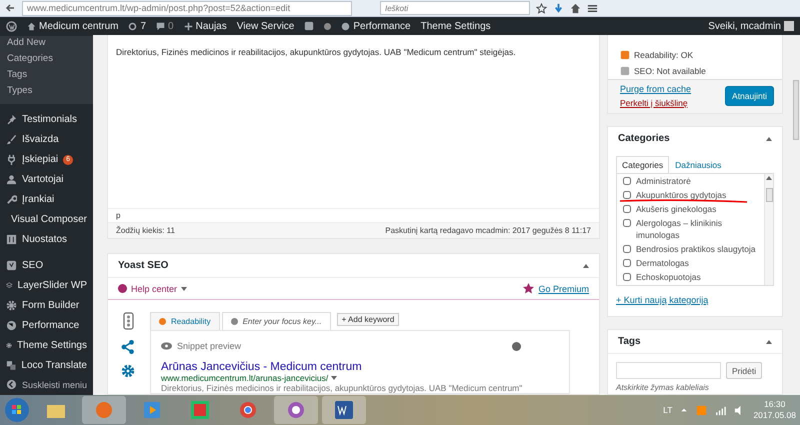 The image size is (800, 425). What do you see at coordinates (72, 26) in the screenshot?
I see `site-link: Medicum centrum` at bounding box center [72, 26].